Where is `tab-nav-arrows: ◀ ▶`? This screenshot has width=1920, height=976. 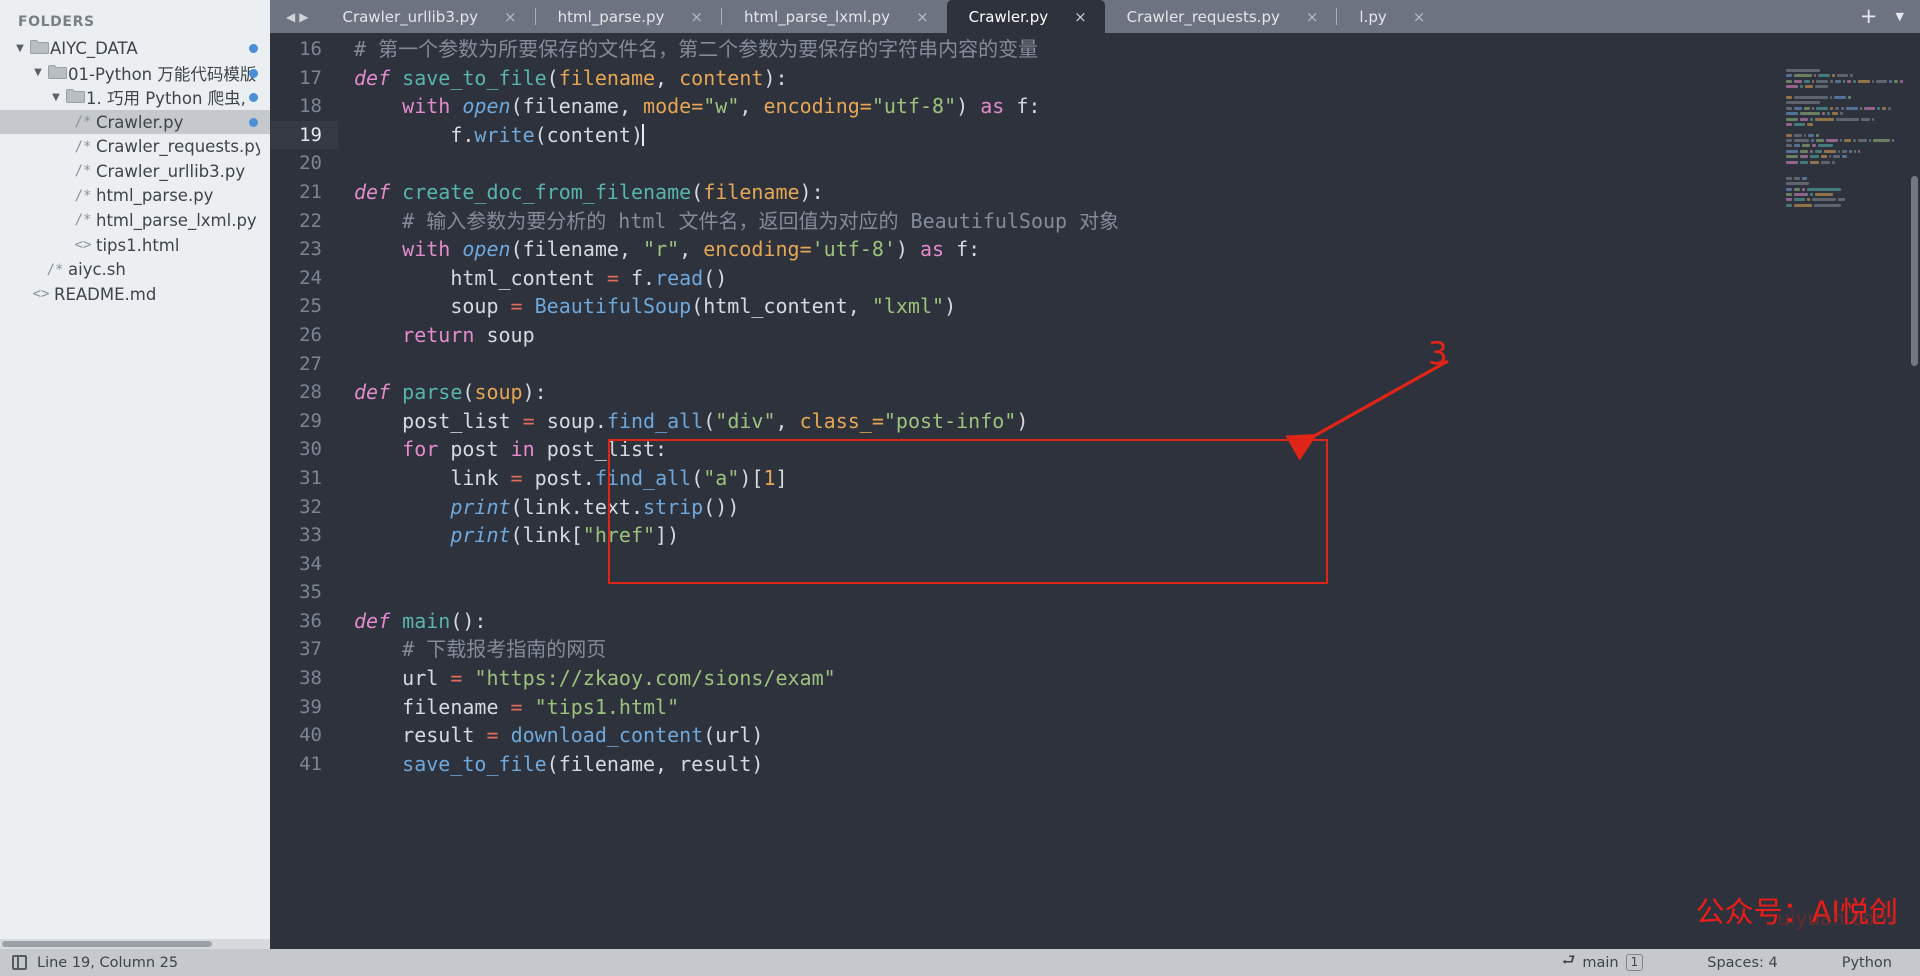 tab-nav-arrows: ◀ ▶ is located at coordinates (295, 16).